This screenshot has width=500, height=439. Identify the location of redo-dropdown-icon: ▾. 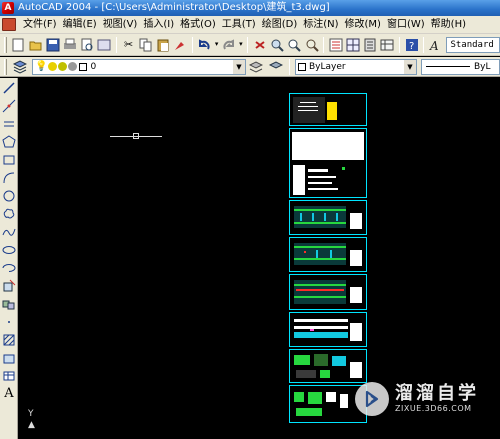
(240, 45).